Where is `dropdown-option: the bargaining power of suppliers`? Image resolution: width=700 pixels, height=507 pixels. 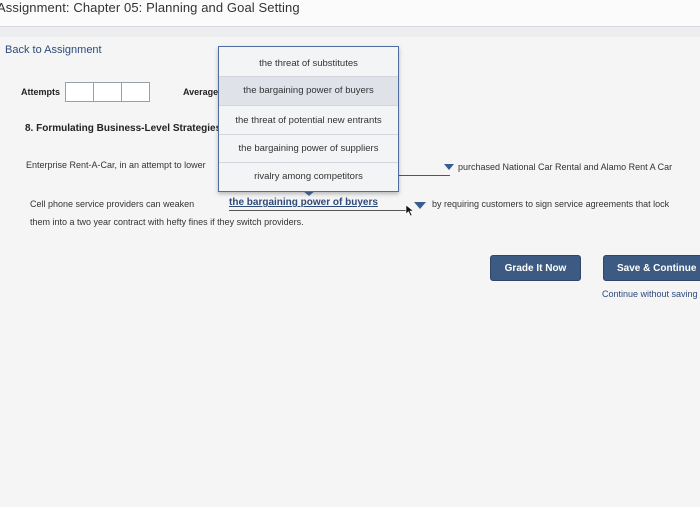 dropdown-option: the bargaining power of suppliers is located at coordinates (308, 149).